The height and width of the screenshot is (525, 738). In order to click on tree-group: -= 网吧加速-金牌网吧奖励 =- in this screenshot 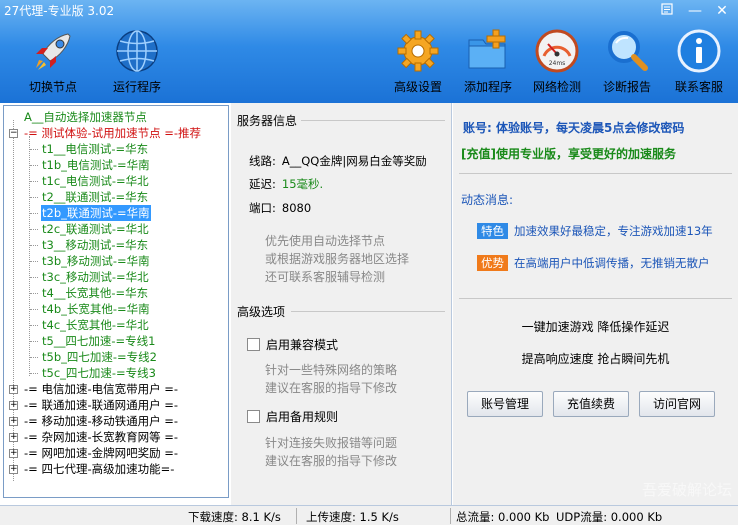, I will do `click(101, 453)`.